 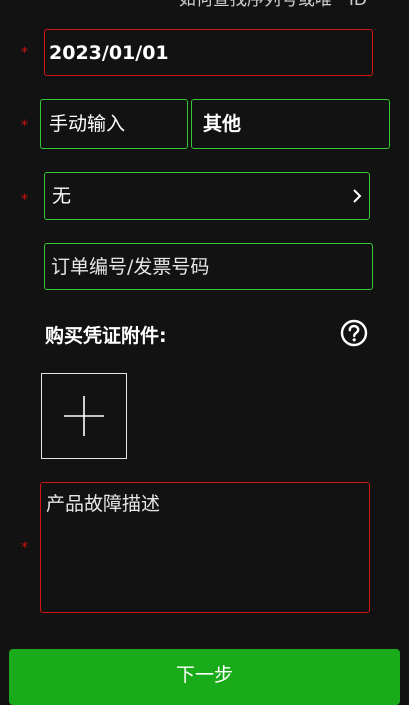 I want to click on question-circle-icon, so click(x=354, y=333).